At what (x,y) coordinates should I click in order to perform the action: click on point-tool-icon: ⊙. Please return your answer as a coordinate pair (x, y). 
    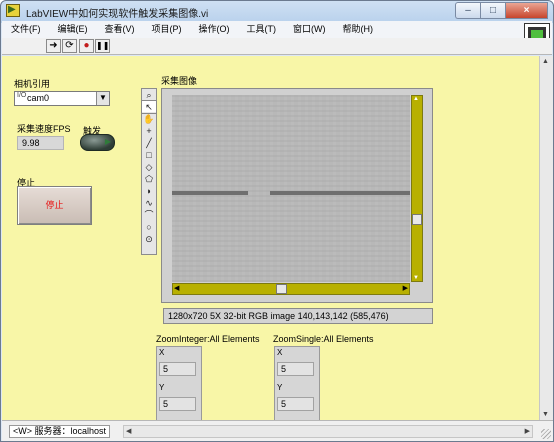
    Looking at the image, I should click on (149, 239).